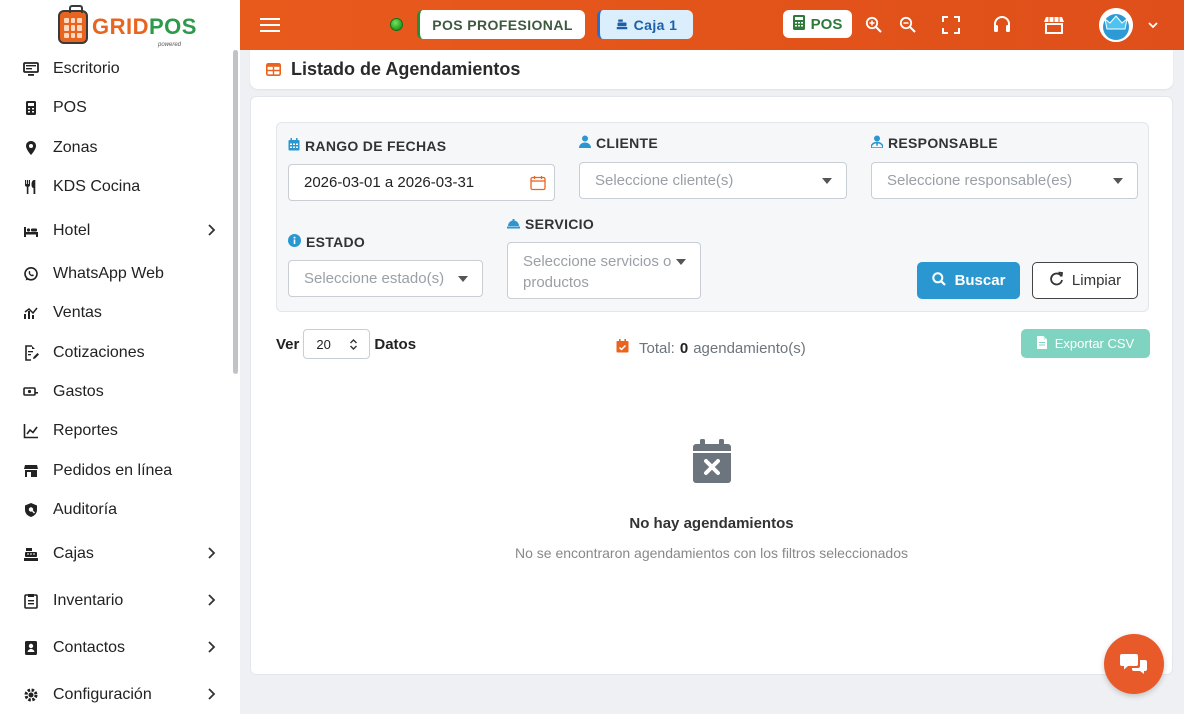 Image resolution: width=1184 pixels, height=714 pixels. Describe the element at coordinates (1056, 280) in the screenshot. I see `refresh-icon` at that location.